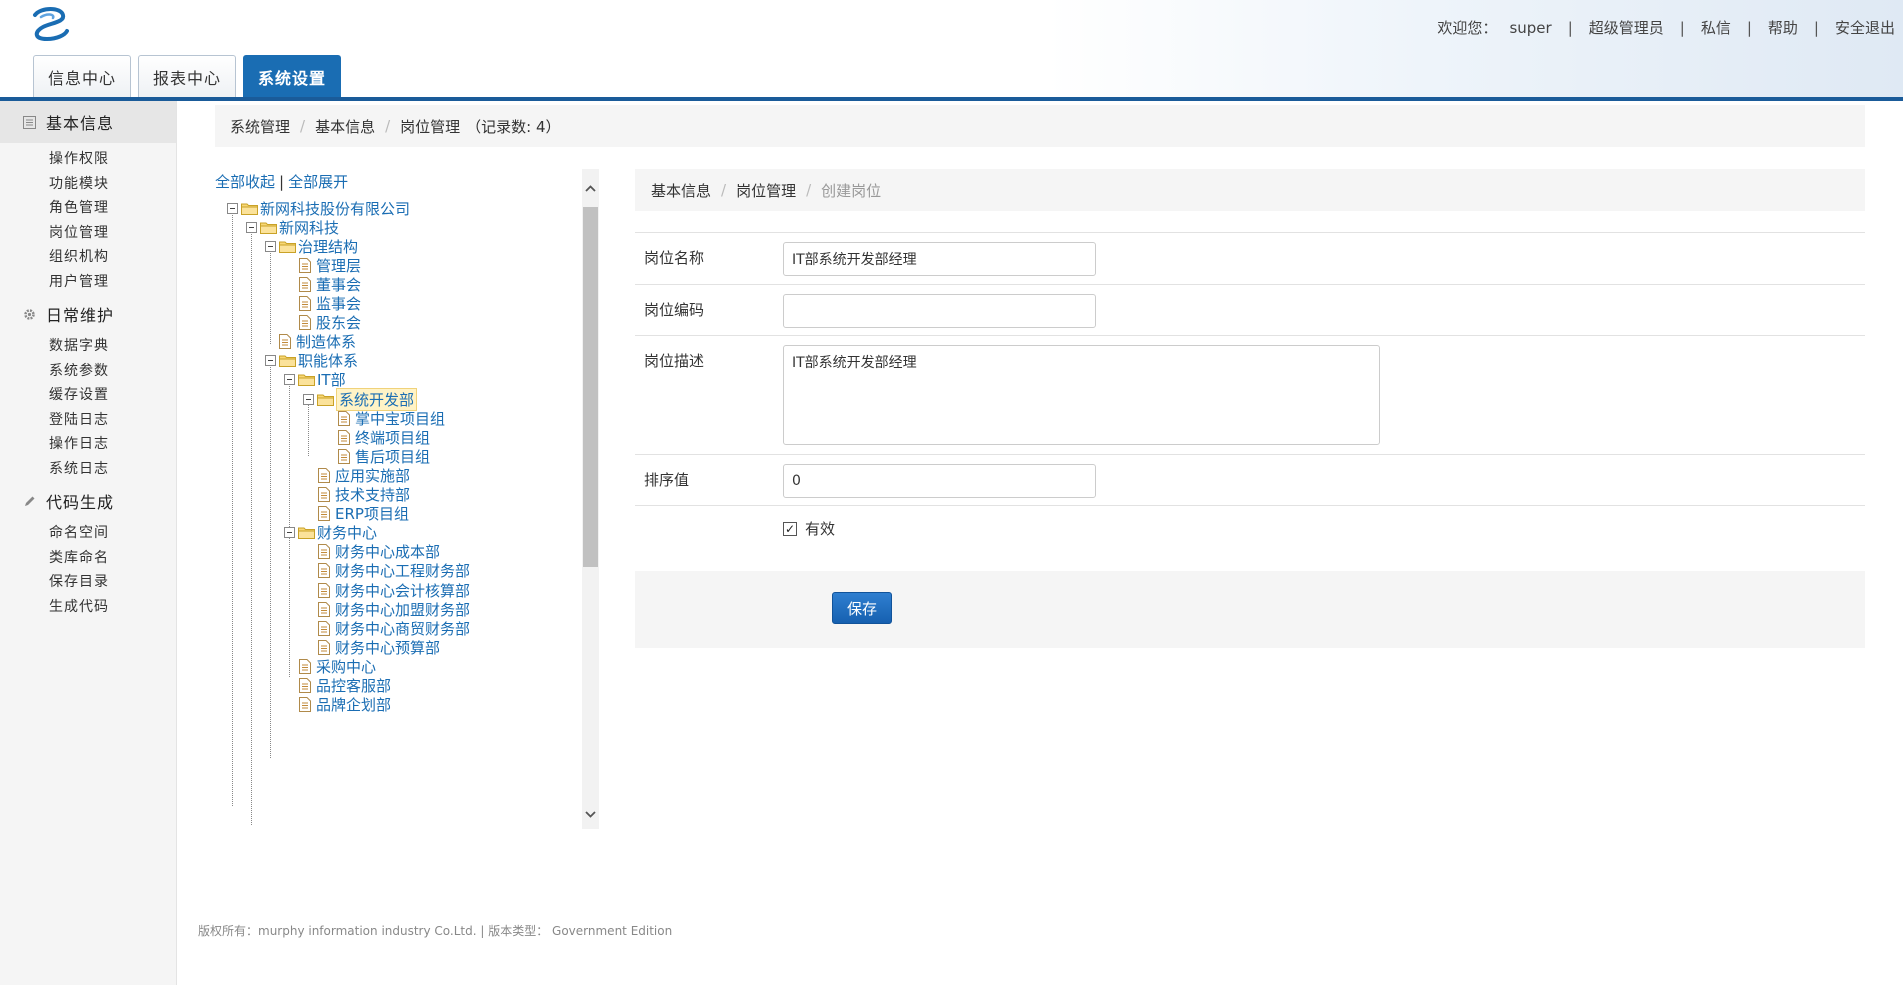 This screenshot has height=985, width=1903. I want to click on position-name-label: 岗位名称, so click(674, 258).